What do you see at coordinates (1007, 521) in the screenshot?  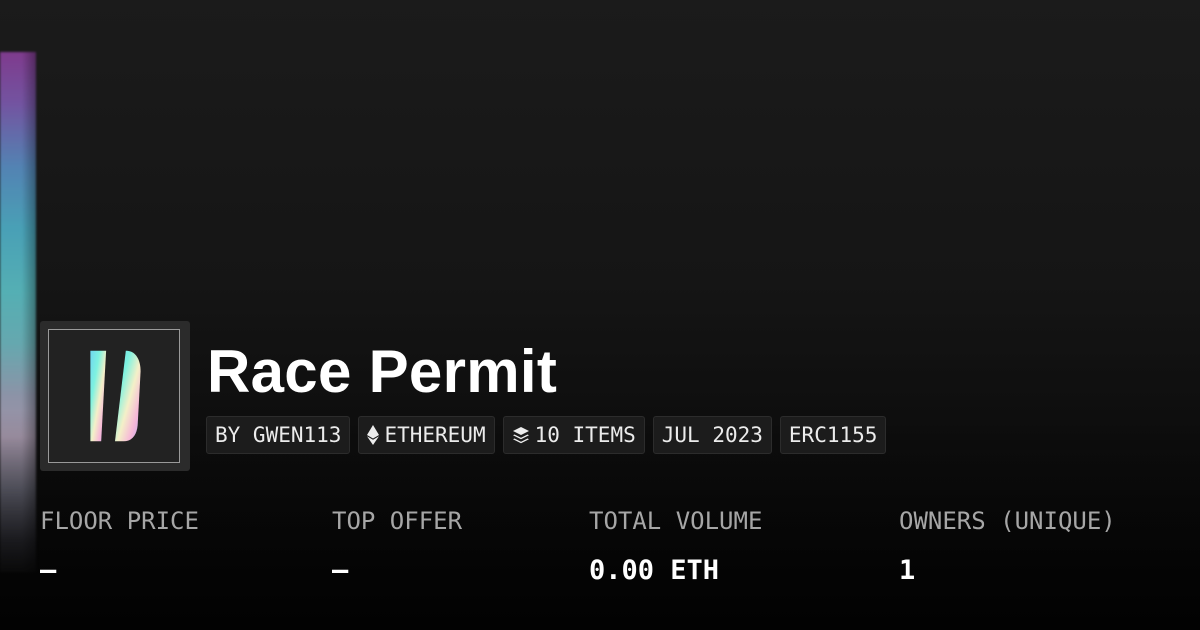 I see `owners-label: OWNERS (UNIQUE)` at bounding box center [1007, 521].